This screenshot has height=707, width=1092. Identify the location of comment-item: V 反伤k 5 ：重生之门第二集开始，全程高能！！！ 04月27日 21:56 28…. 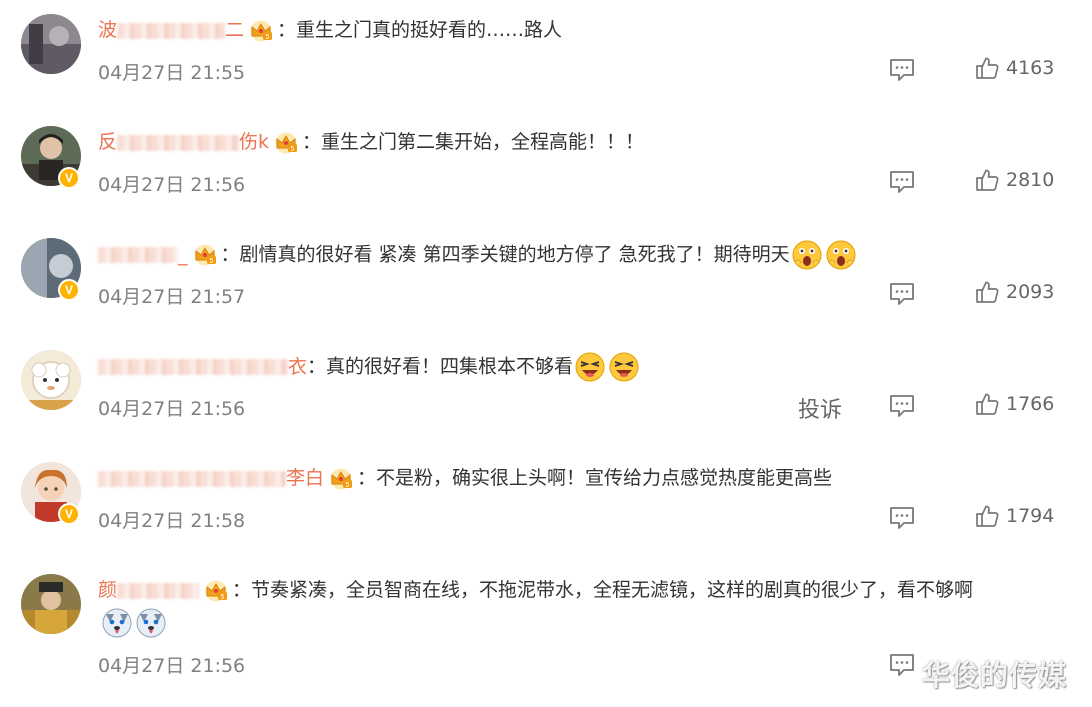
(546, 162).